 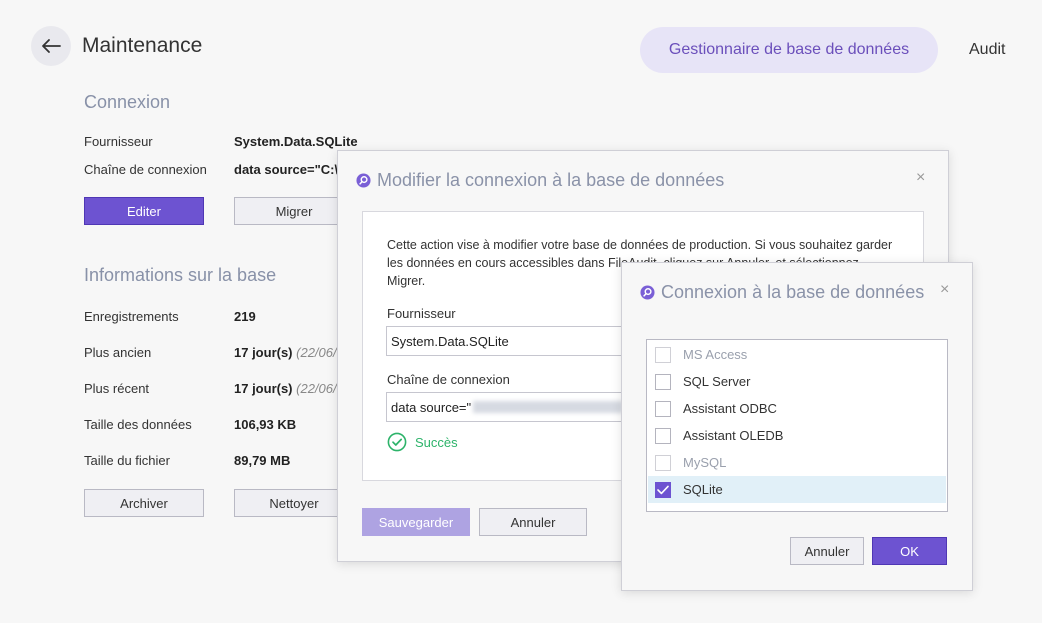 What do you see at coordinates (127, 460) in the screenshot?
I see `file-size-label: Taille du fichier` at bounding box center [127, 460].